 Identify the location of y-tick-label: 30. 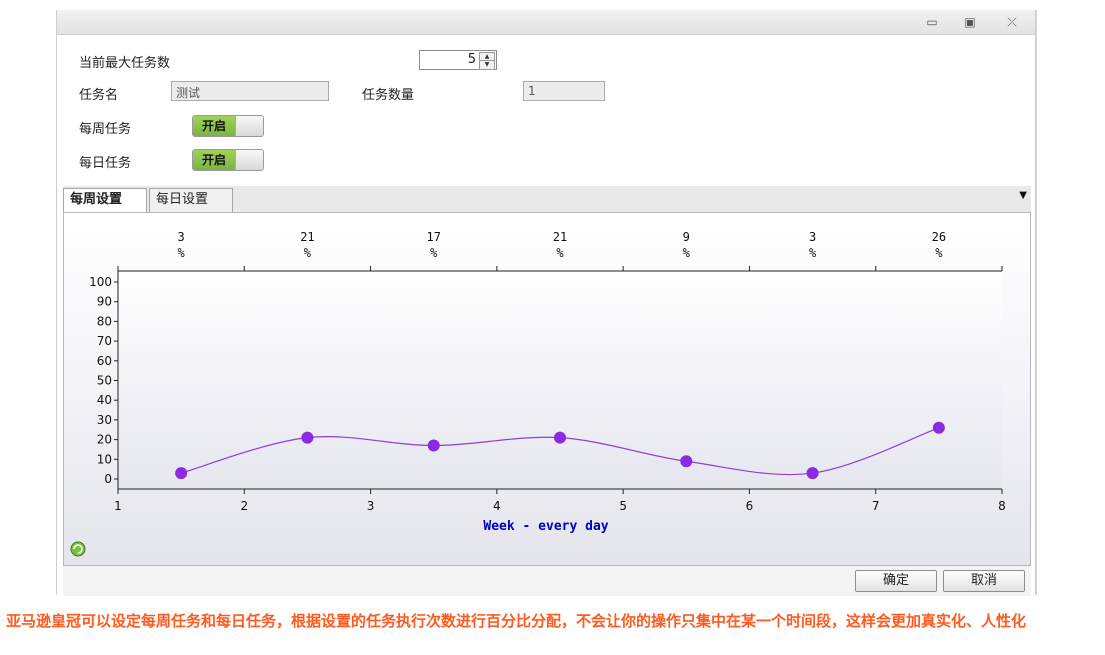
(104, 420).